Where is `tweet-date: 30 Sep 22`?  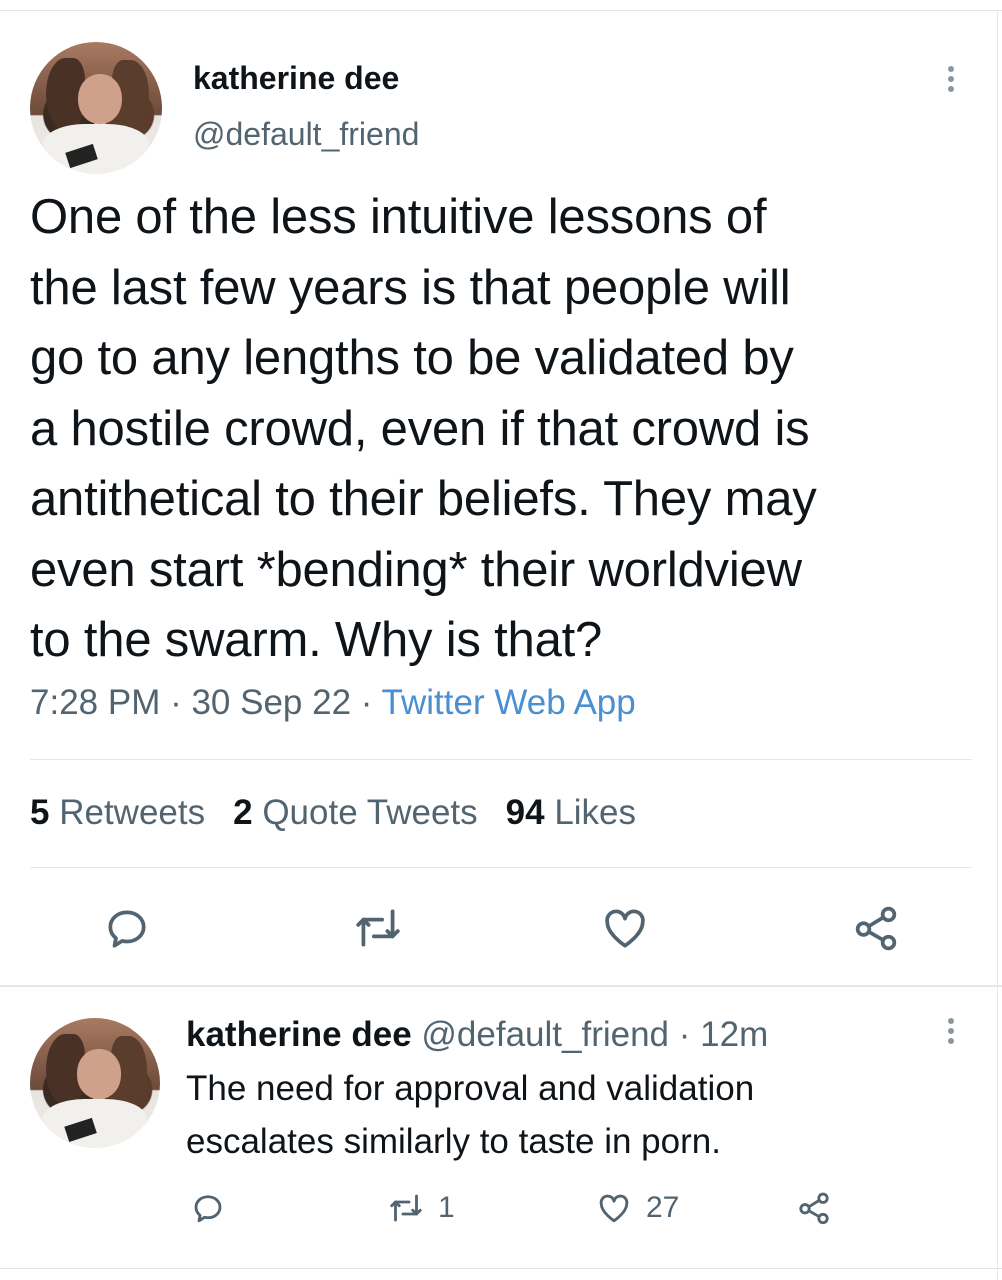 tweet-date: 30 Sep 22 is located at coordinates (271, 702).